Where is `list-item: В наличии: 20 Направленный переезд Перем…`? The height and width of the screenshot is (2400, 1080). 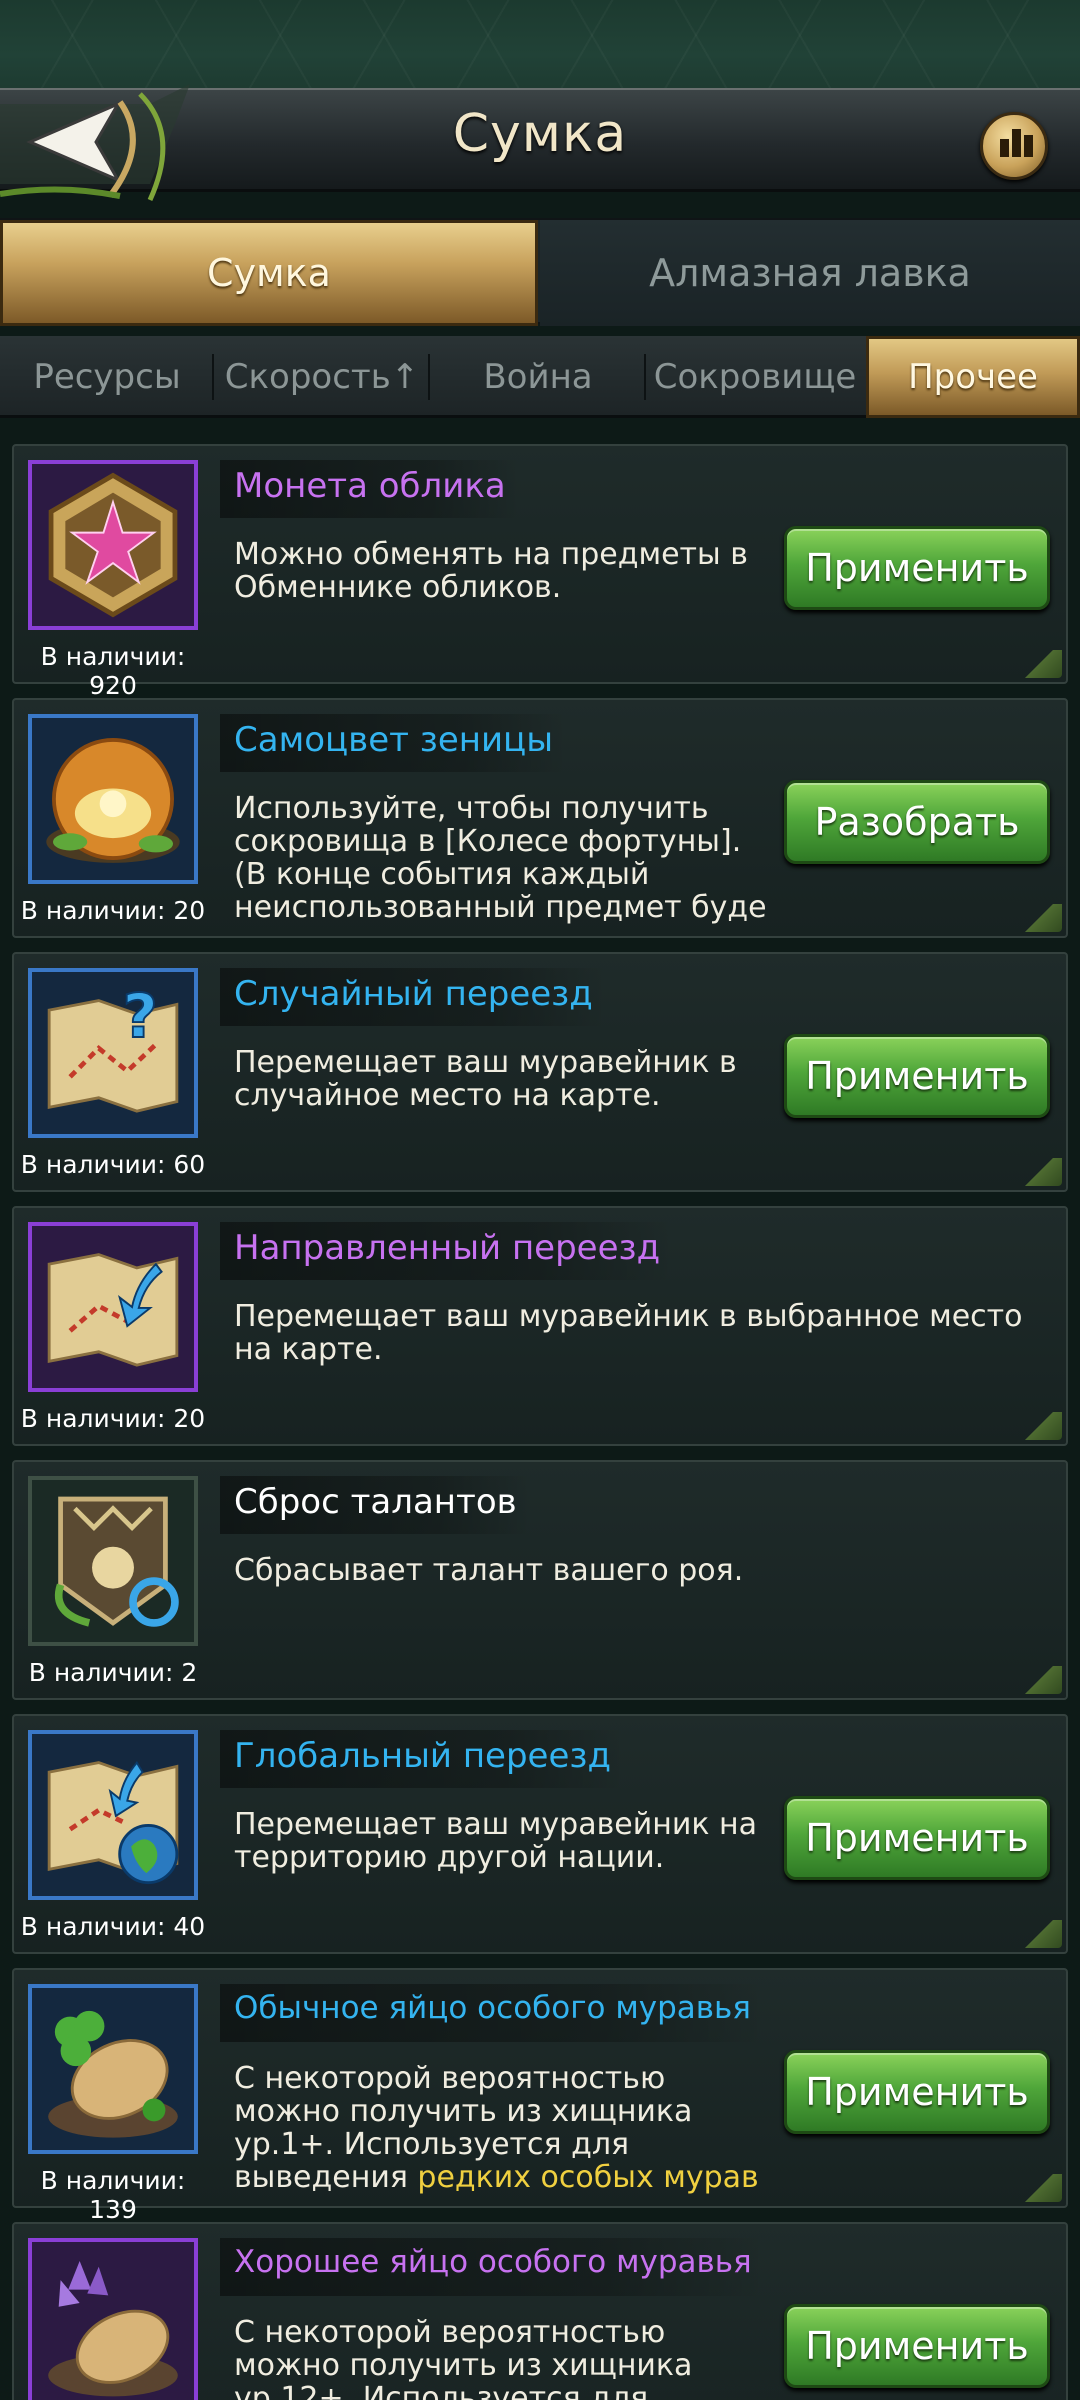 list-item: В наличии: 20 Направленный переезд Перем… is located at coordinates (540, 1326).